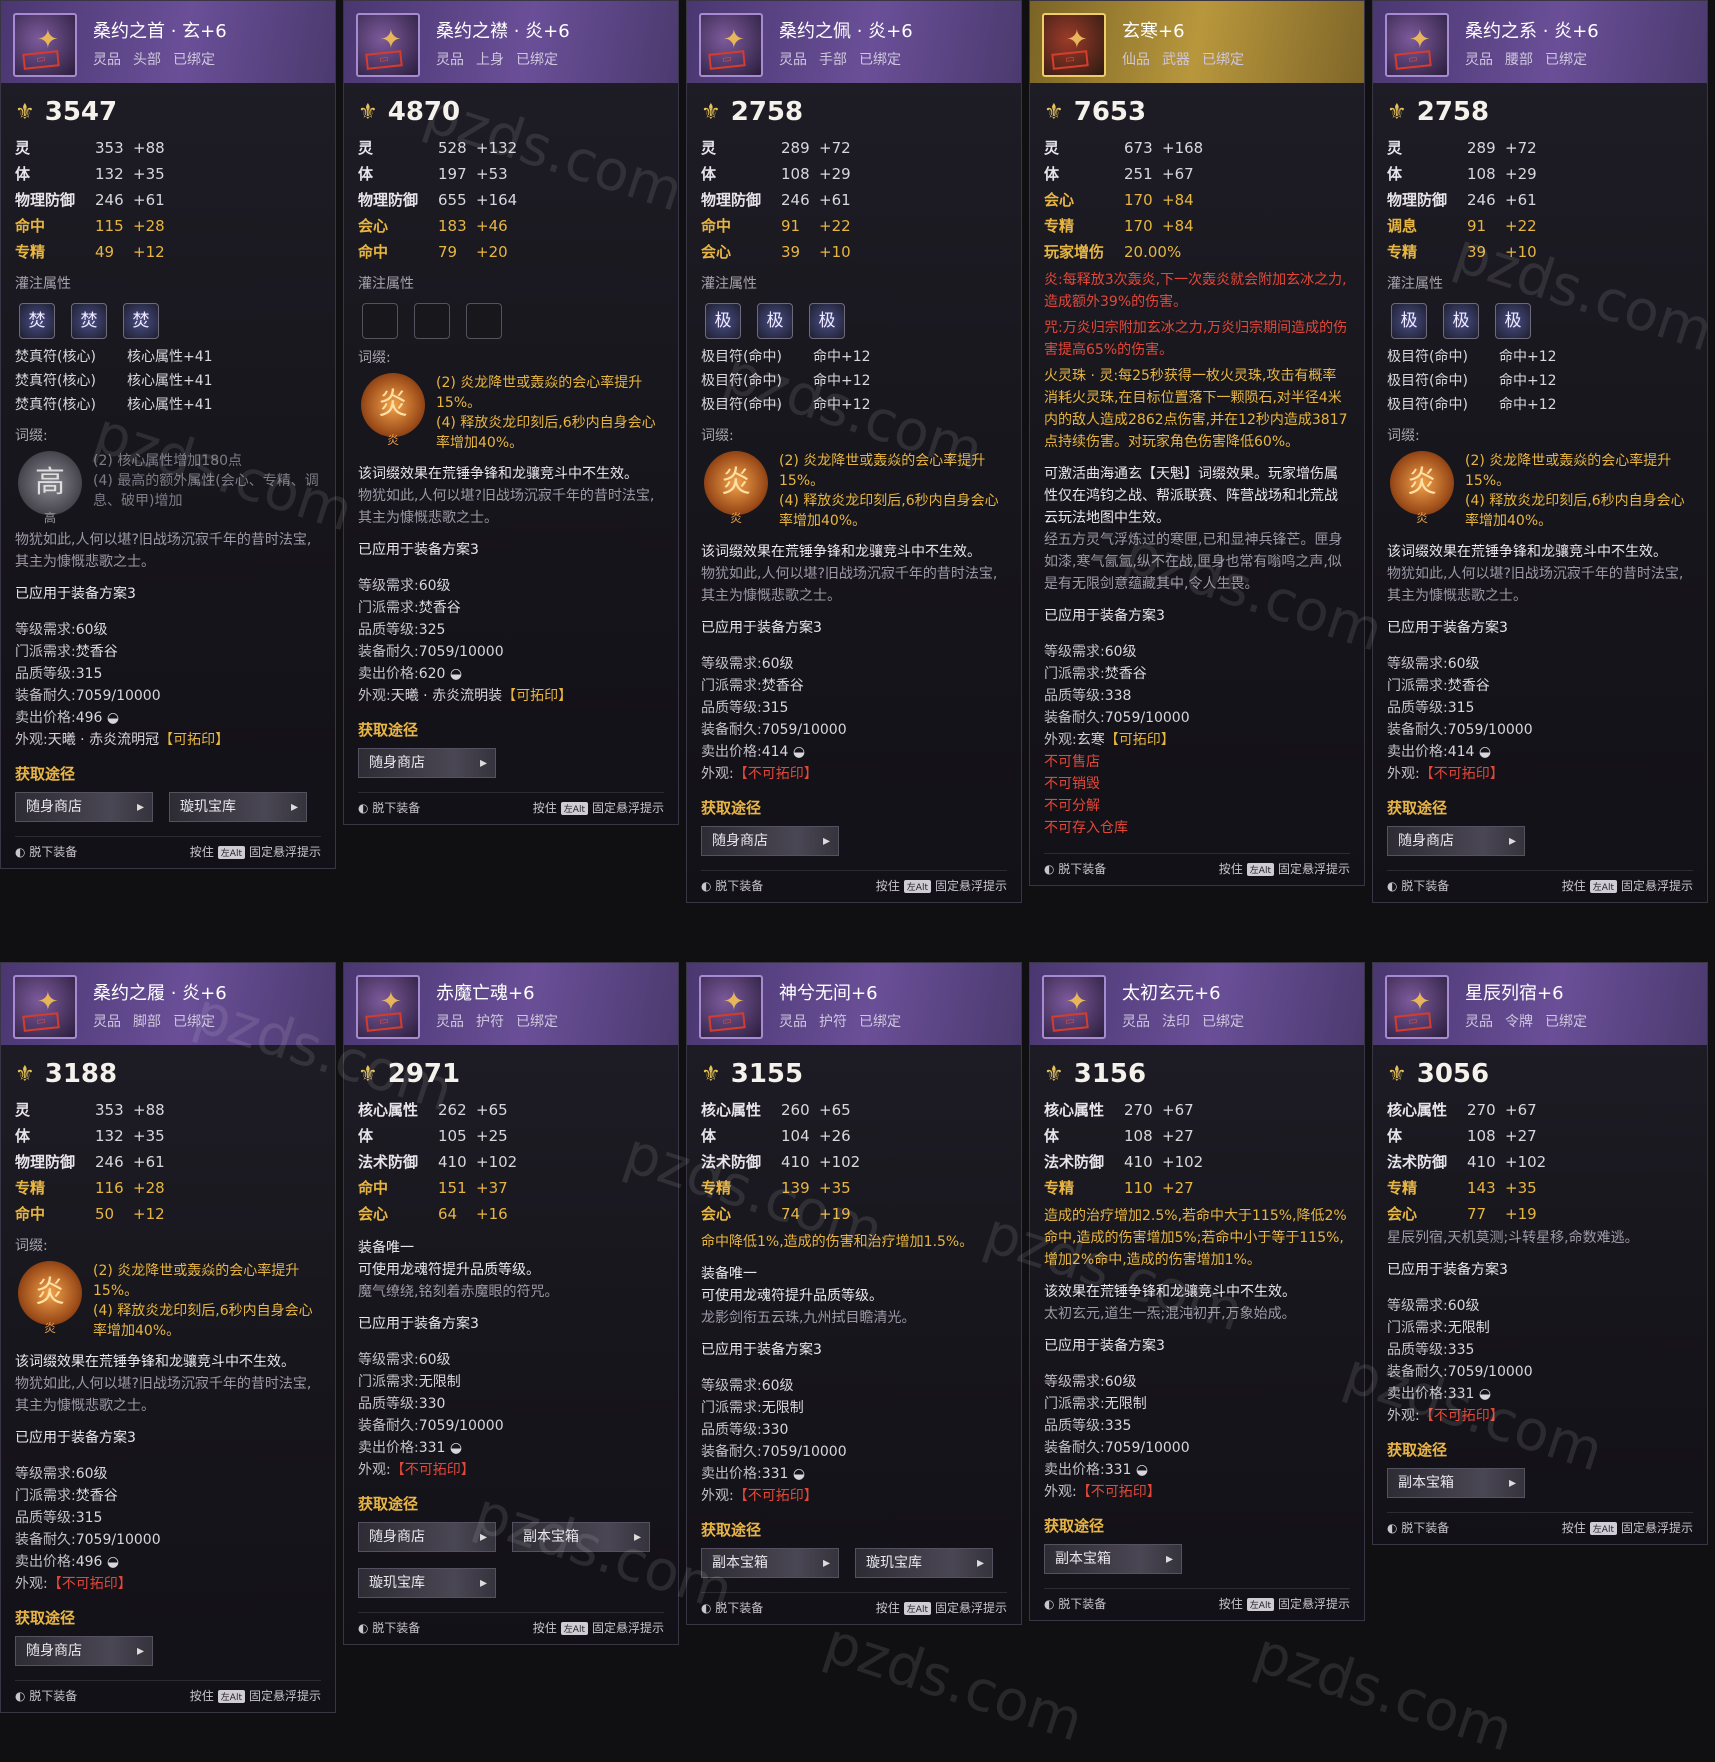 Image resolution: width=1715 pixels, height=1762 pixels. I want to click on stat-row: 命中 79 +20, so click(511, 252).